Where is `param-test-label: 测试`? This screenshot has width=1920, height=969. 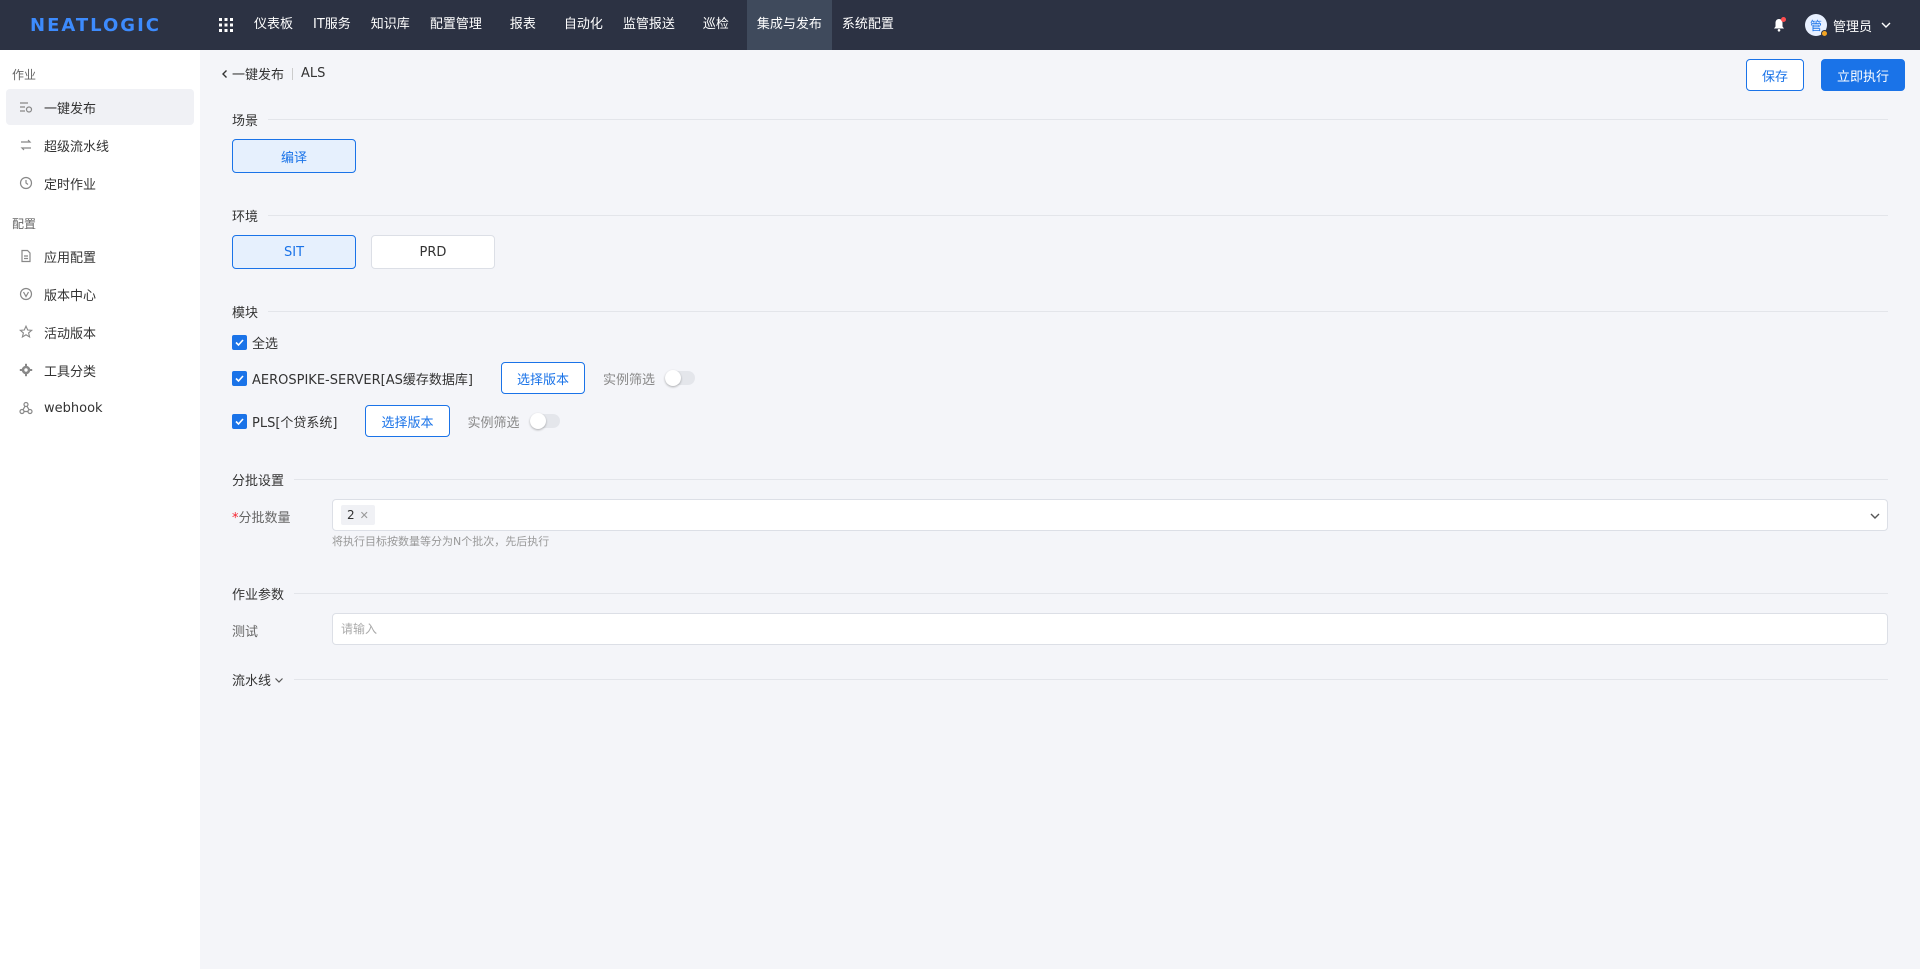
param-test-label: 测试 is located at coordinates (245, 632).